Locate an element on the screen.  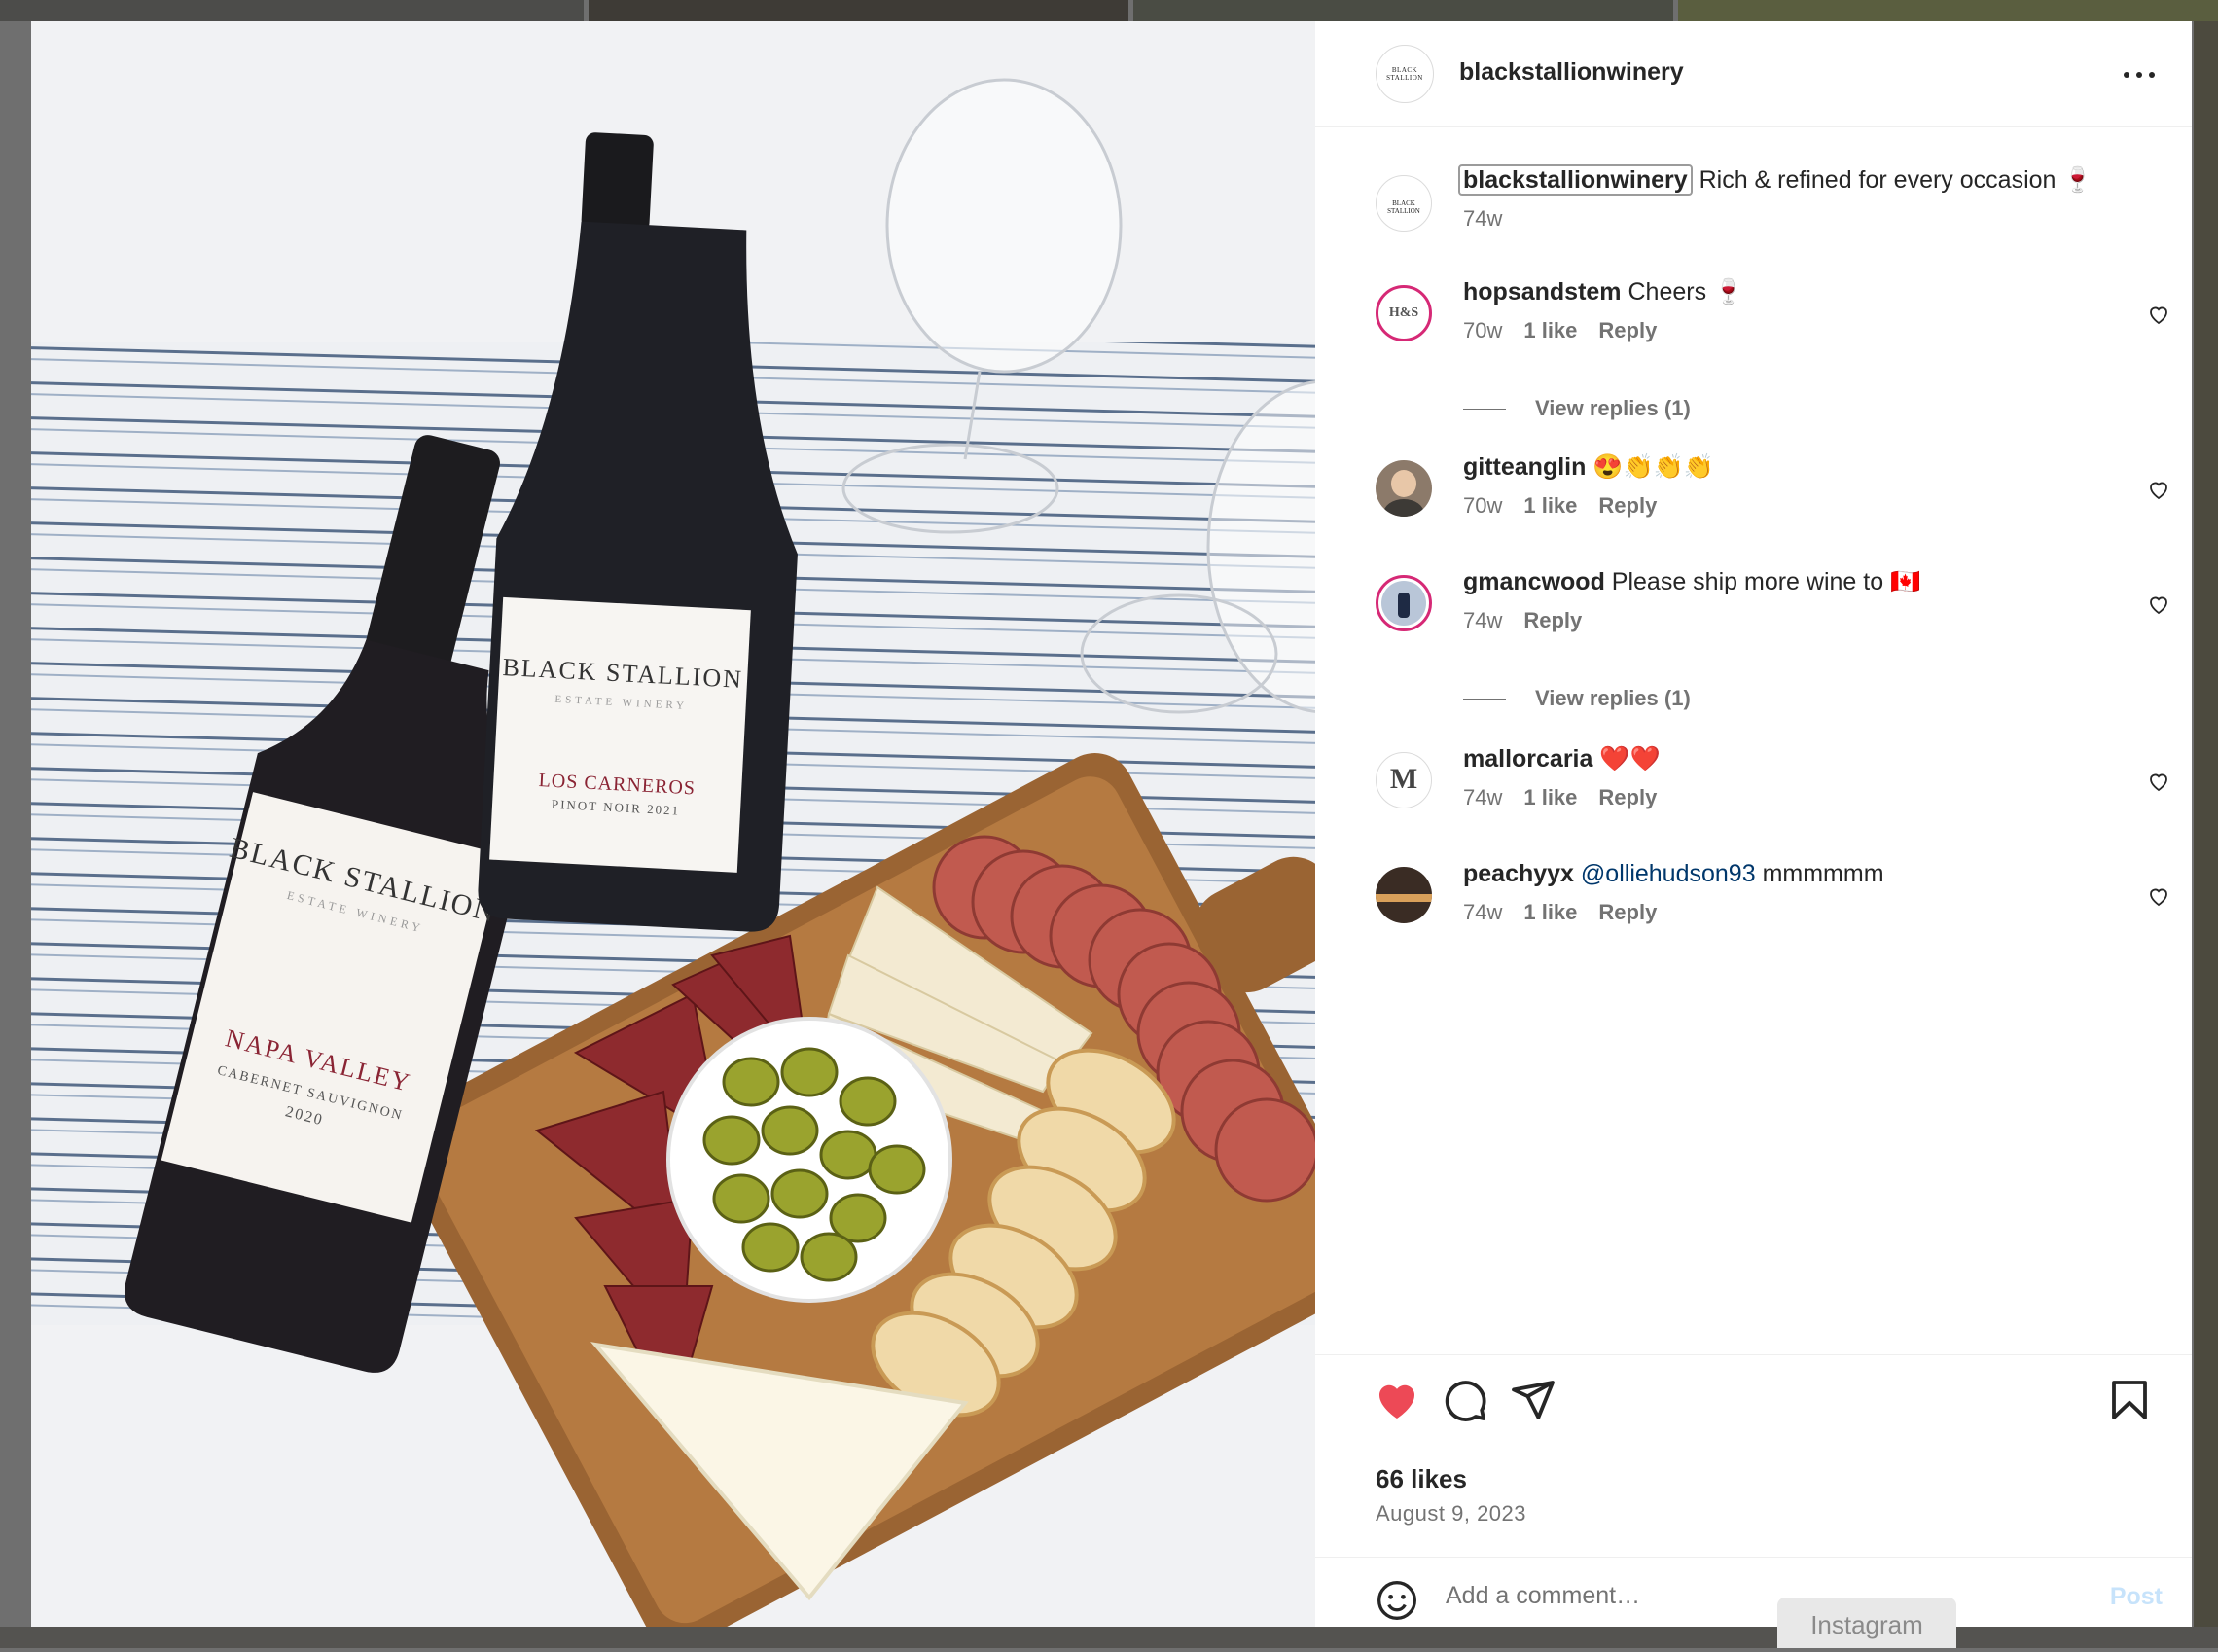
avatar-text: H&S is located at coordinates (1404, 313).